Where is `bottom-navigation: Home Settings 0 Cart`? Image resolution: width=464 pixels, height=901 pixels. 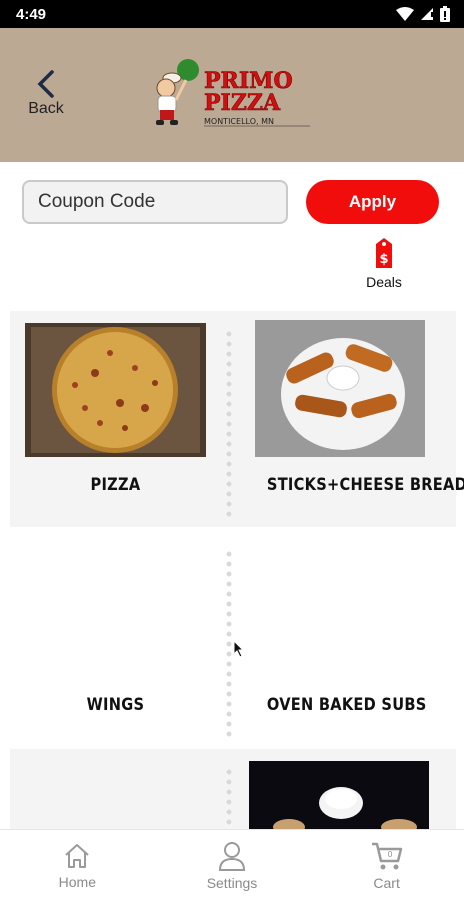
bottom-navigation: Home Settings 0 Cart is located at coordinates (232, 865).